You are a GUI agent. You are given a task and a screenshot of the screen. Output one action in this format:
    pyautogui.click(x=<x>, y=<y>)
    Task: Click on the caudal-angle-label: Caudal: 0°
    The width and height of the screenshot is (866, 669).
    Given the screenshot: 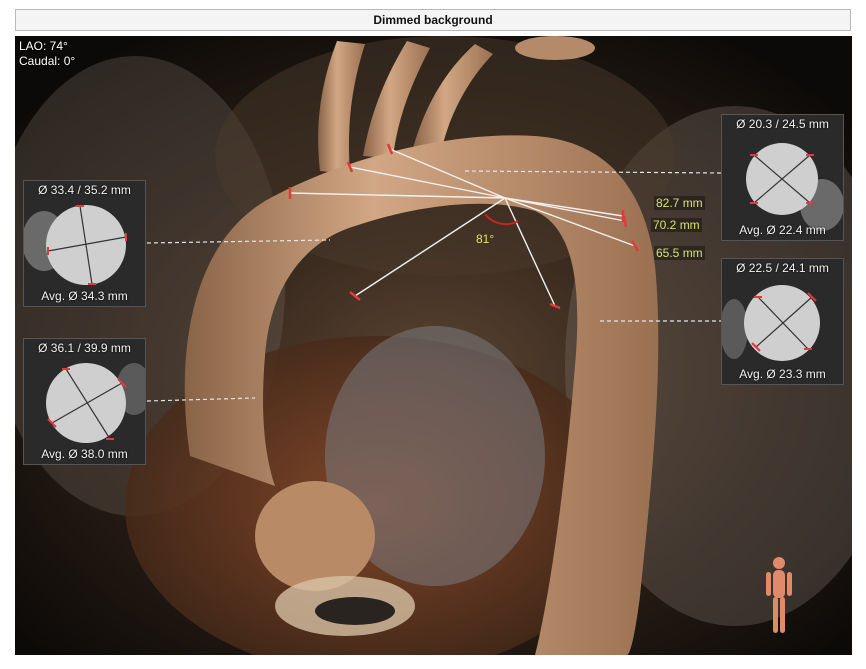 What is the action you would take?
    pyautogui.click(x=47, y=61)
    